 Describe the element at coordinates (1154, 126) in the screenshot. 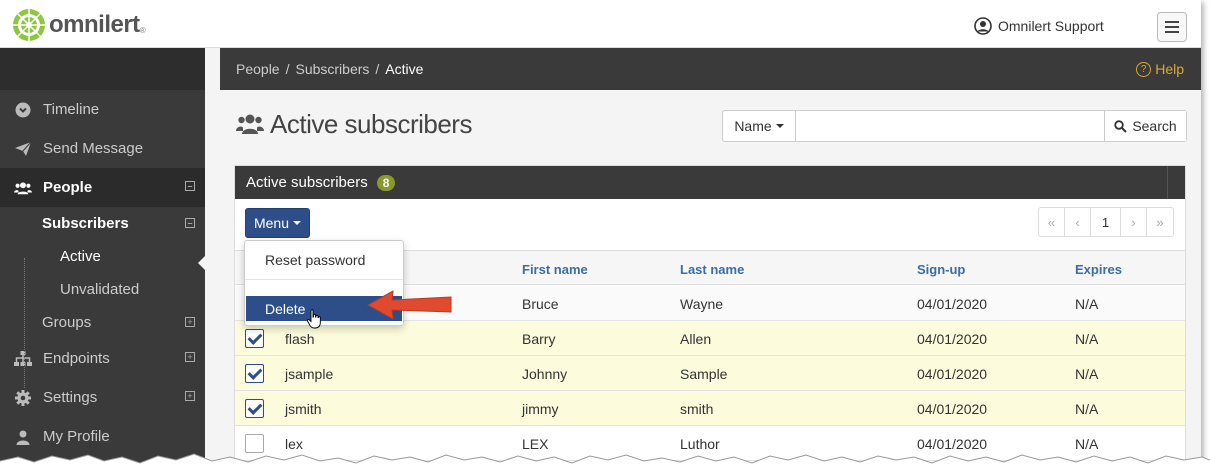

I see `search-button-label: Search` at that location.